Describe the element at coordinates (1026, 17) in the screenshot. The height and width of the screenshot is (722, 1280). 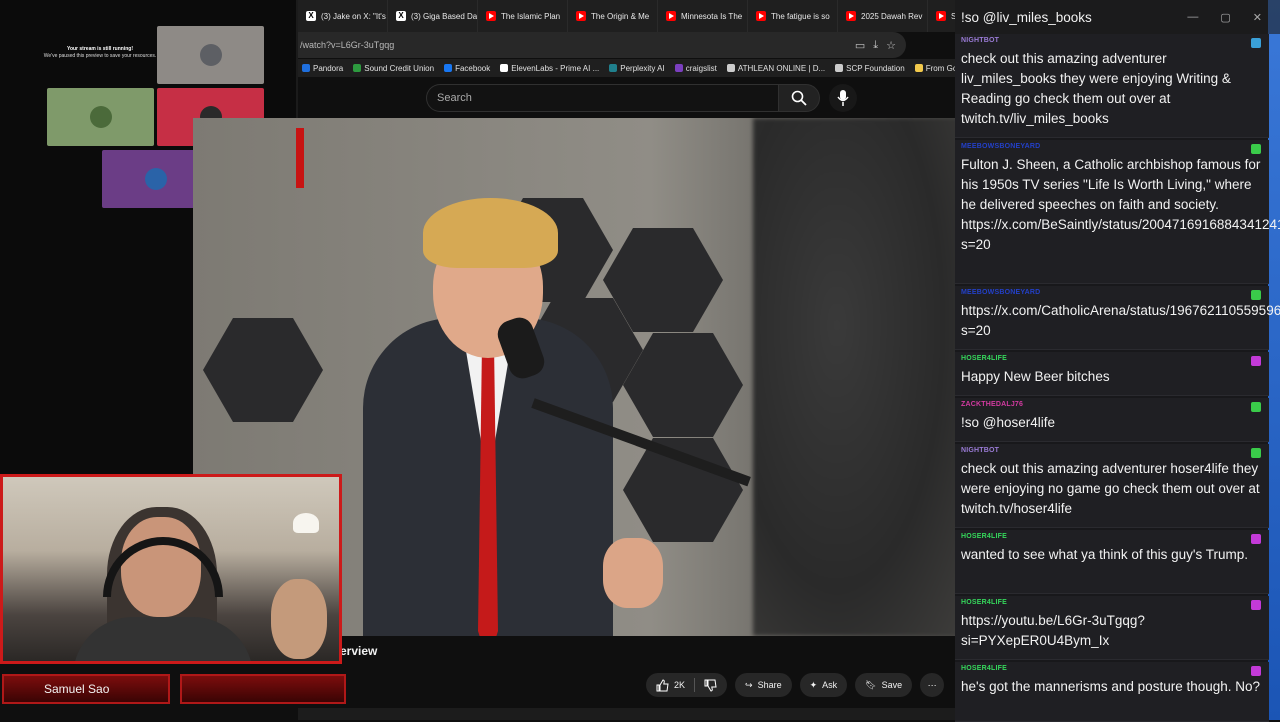
I see `chat-header-text: !so @liv_miles_books` at that location.